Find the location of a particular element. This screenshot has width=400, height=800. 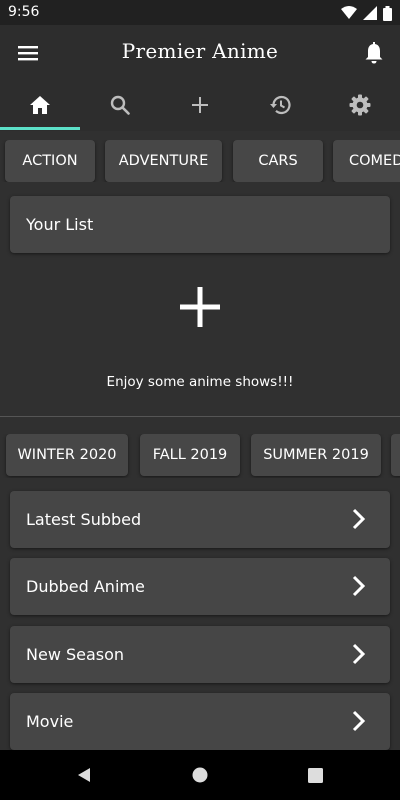

system-nav-bar is located at coordinates (200, 775).